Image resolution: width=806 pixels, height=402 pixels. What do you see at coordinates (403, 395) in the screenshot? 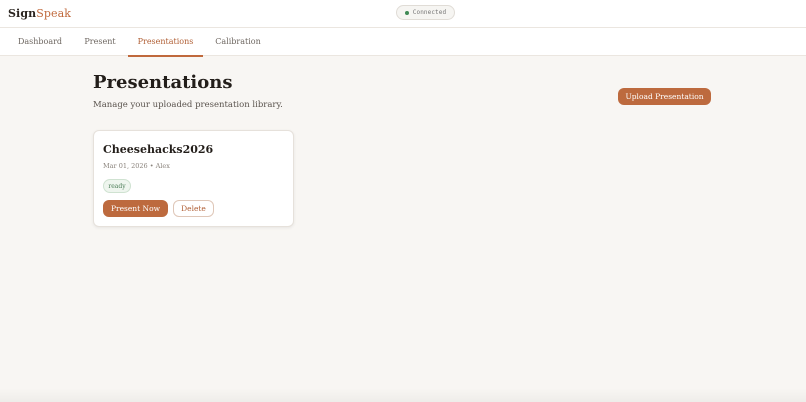
I see `bottom-shadow` at bounding box center [403, 395].